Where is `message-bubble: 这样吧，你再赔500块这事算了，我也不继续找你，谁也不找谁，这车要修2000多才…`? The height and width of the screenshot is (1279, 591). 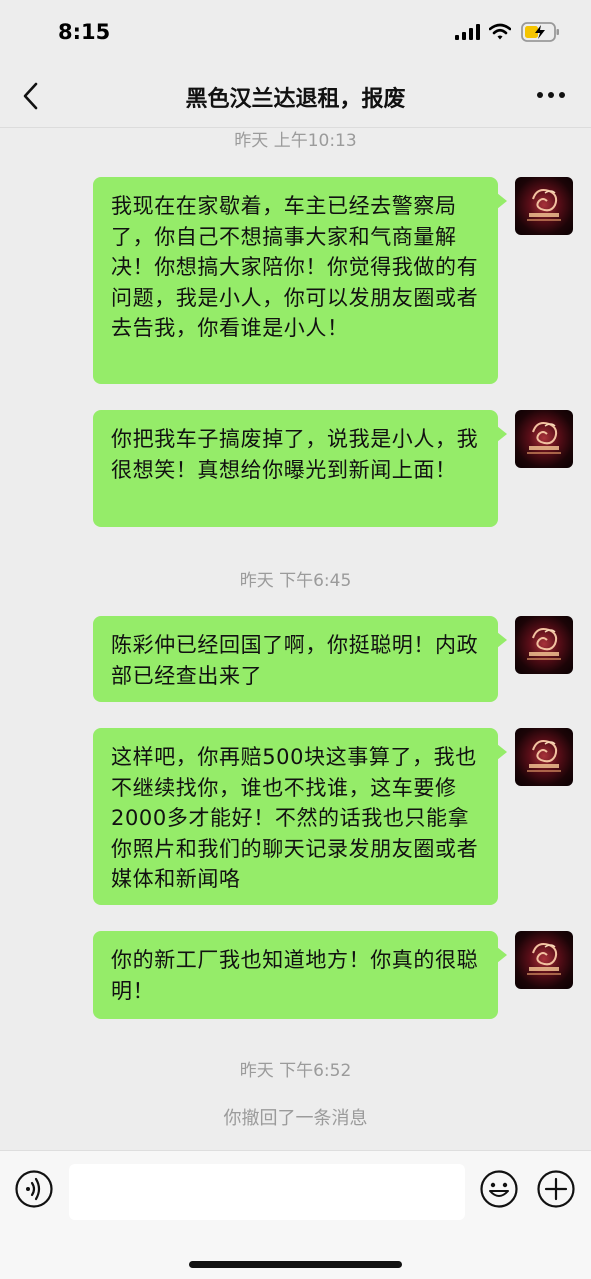
message-bubble: 这样吧，你再赔500块这事算了，我也不继续找你，谁也不找谁，这车要修2000多才… is located at coordinates (300, 816).